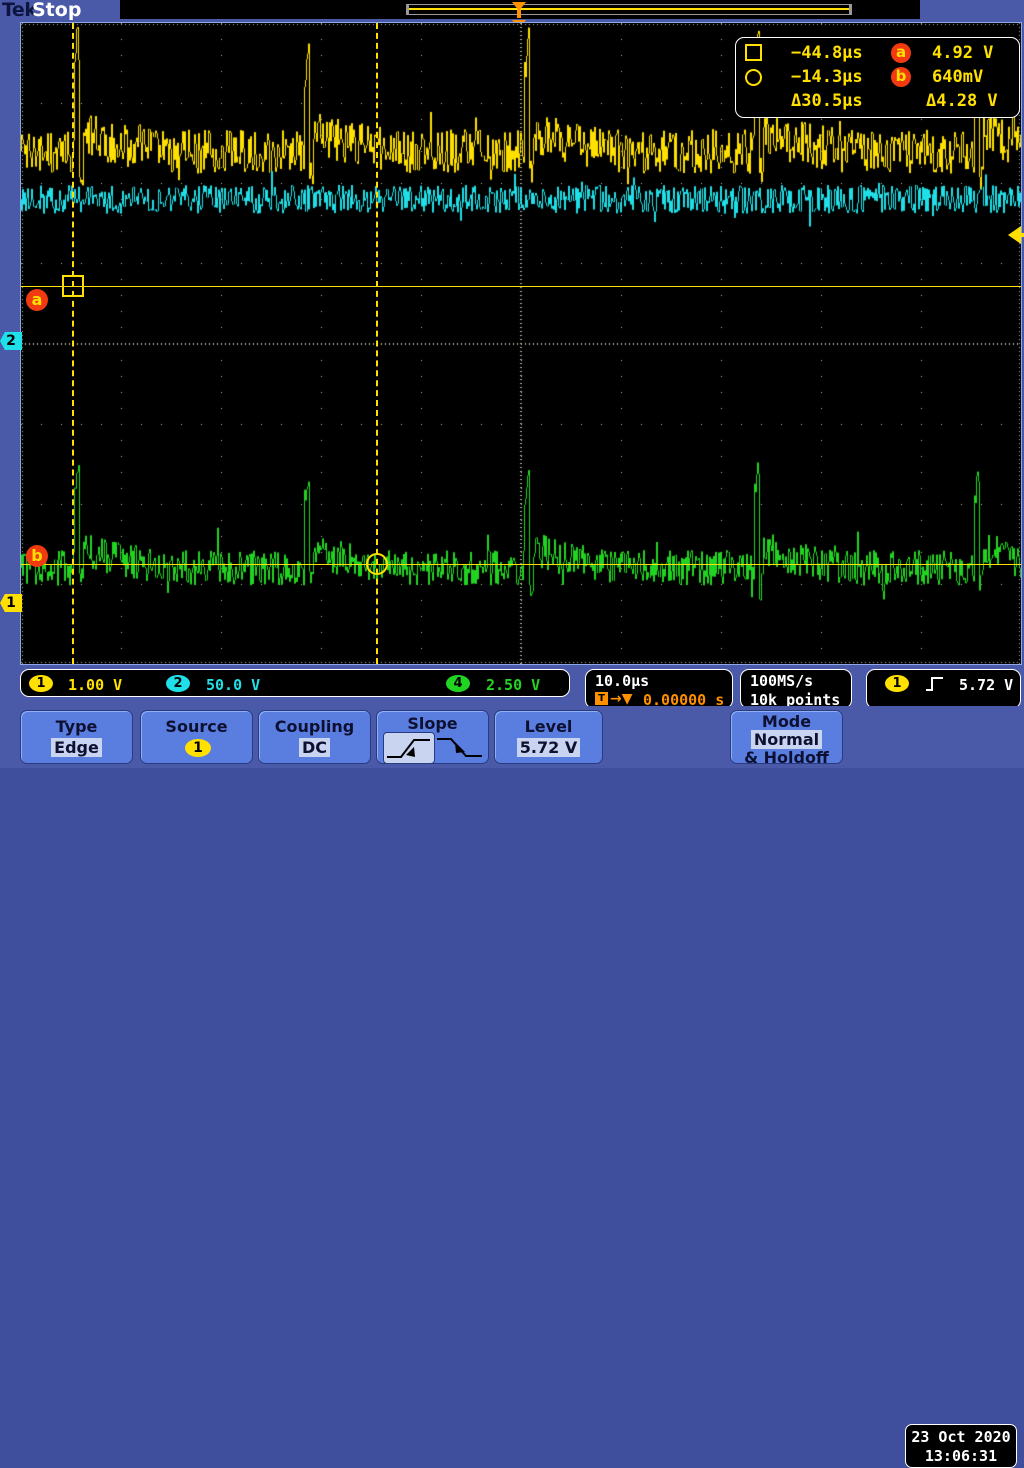 This screenshot has height=1468, width=1024. Describe the element at coordinates (295, 683) in the screenshot. I see `channel-readout-box: 1 1.00 V 2 50.0 V 4 2.50 V` at that location.